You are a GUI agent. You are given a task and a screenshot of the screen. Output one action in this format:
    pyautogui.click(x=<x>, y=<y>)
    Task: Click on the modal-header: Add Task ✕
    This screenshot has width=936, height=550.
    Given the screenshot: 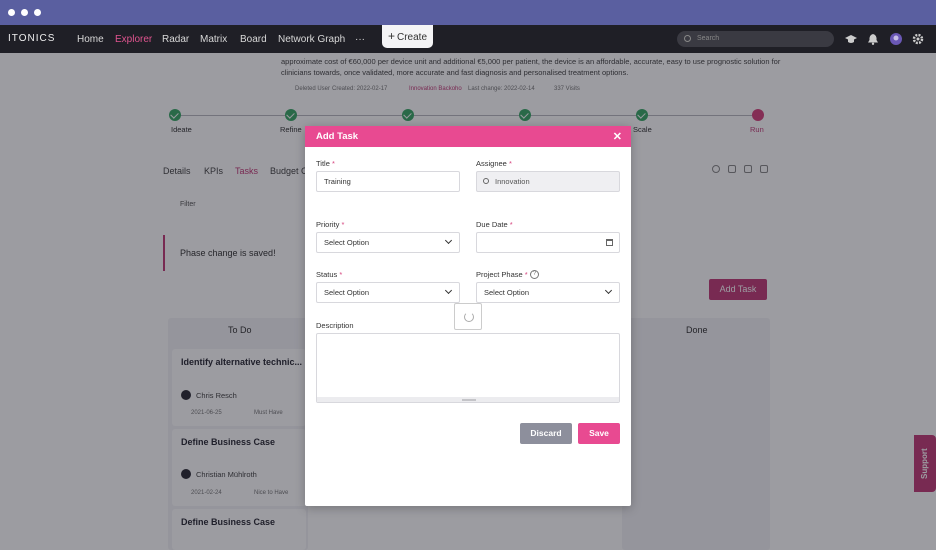 What is the action you would take?
    pyautogui.click(x=468, y=136)
    